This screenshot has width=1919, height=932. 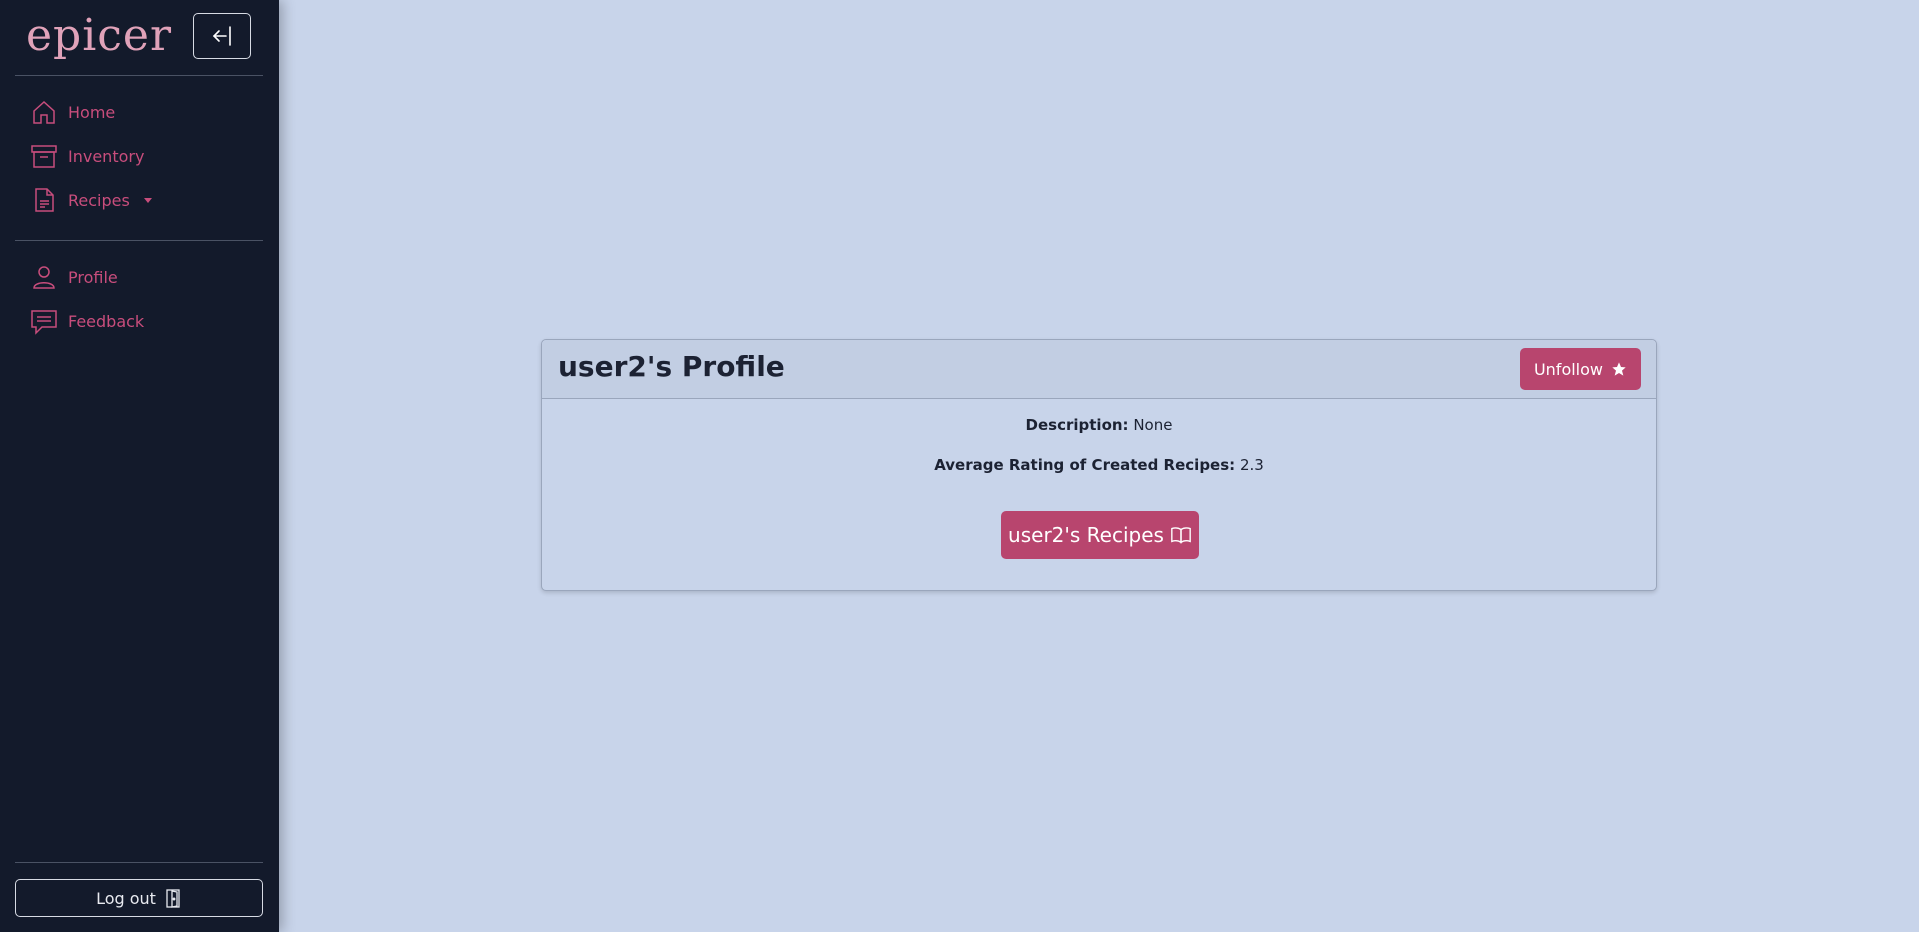 I want to click on chat-bubble-icon, so click(x=44, y=322).